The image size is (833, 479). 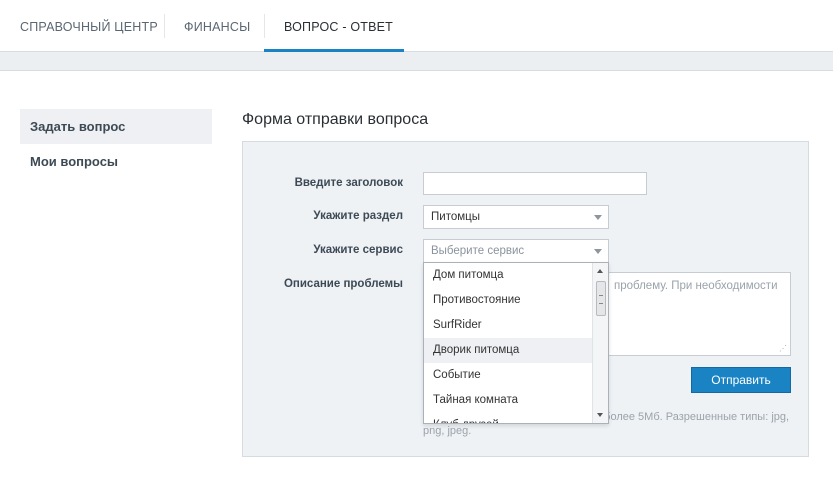 I want to click on dropdown-scrollbar, so click(x=600, y=343).